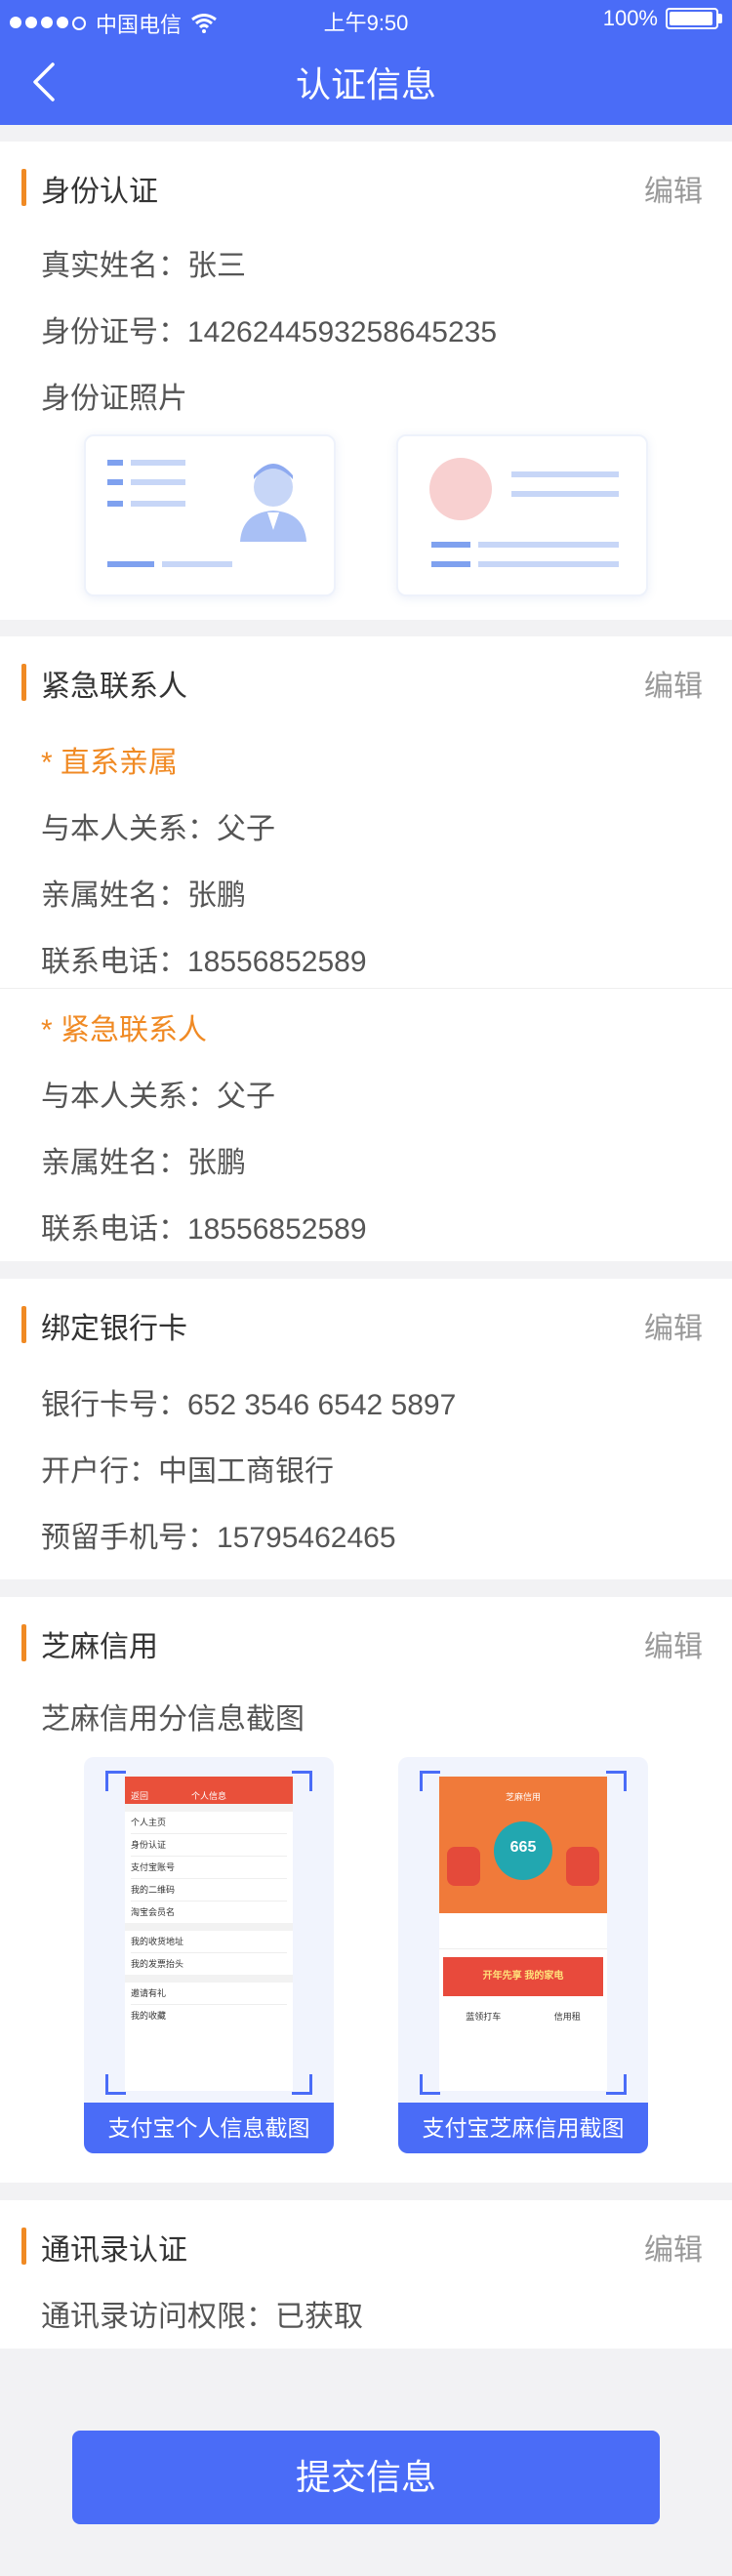 Image resolution: width=732 pixels, height=2576 pixels. What do you see at coordinates (694, 18) in the screenshot?
I see `battery-icon` at bounding box center [694, 18].